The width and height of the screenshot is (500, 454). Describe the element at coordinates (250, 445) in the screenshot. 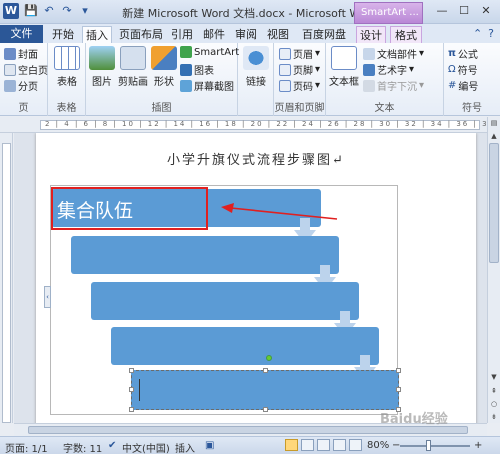

I see `status-bar: 页面: 1/1 字数: 11 ✔ 中文(中国) 插入 ▣ 80% − +` at that location.